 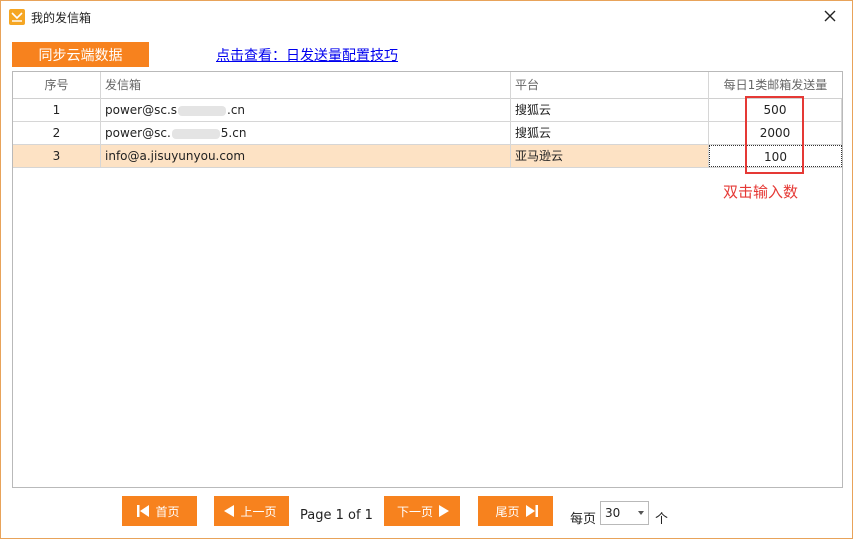 I want to click on first-page-button: 首页, so click(x=159, y=511).